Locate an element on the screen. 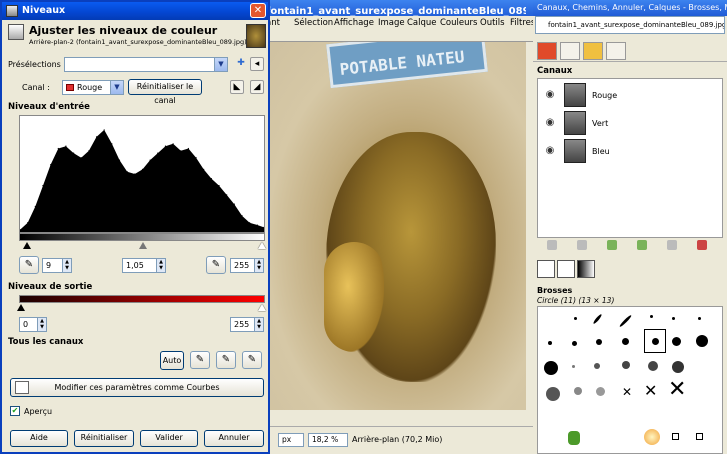 Image resolution: width=727 pixels, height=454 pixels. menu-item-selection: Sélection is located at coordinates (313, 23).